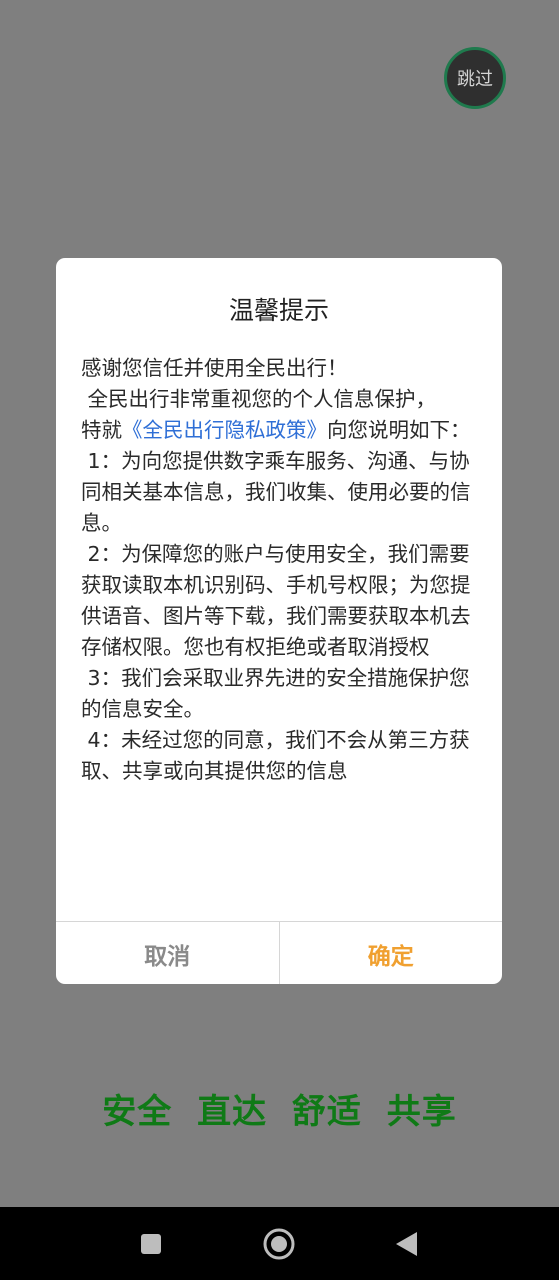 This screenshot has width=559, height=1280. I want to click on back-button, so click(406, 1243).